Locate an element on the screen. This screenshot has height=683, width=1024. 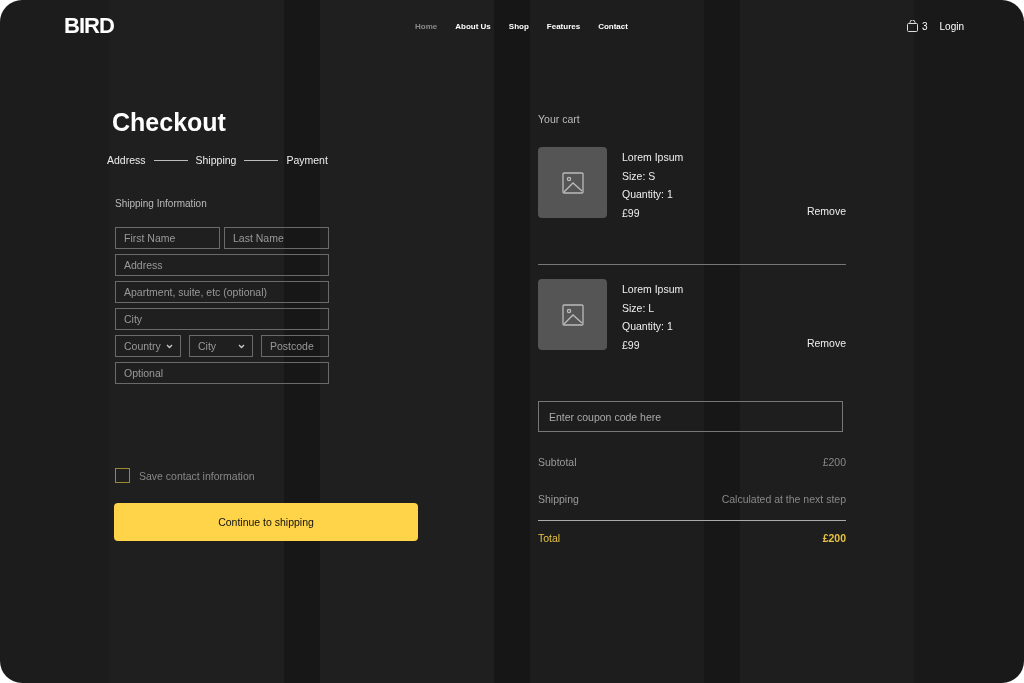
input-field: City is located at coordinates (222, 319).